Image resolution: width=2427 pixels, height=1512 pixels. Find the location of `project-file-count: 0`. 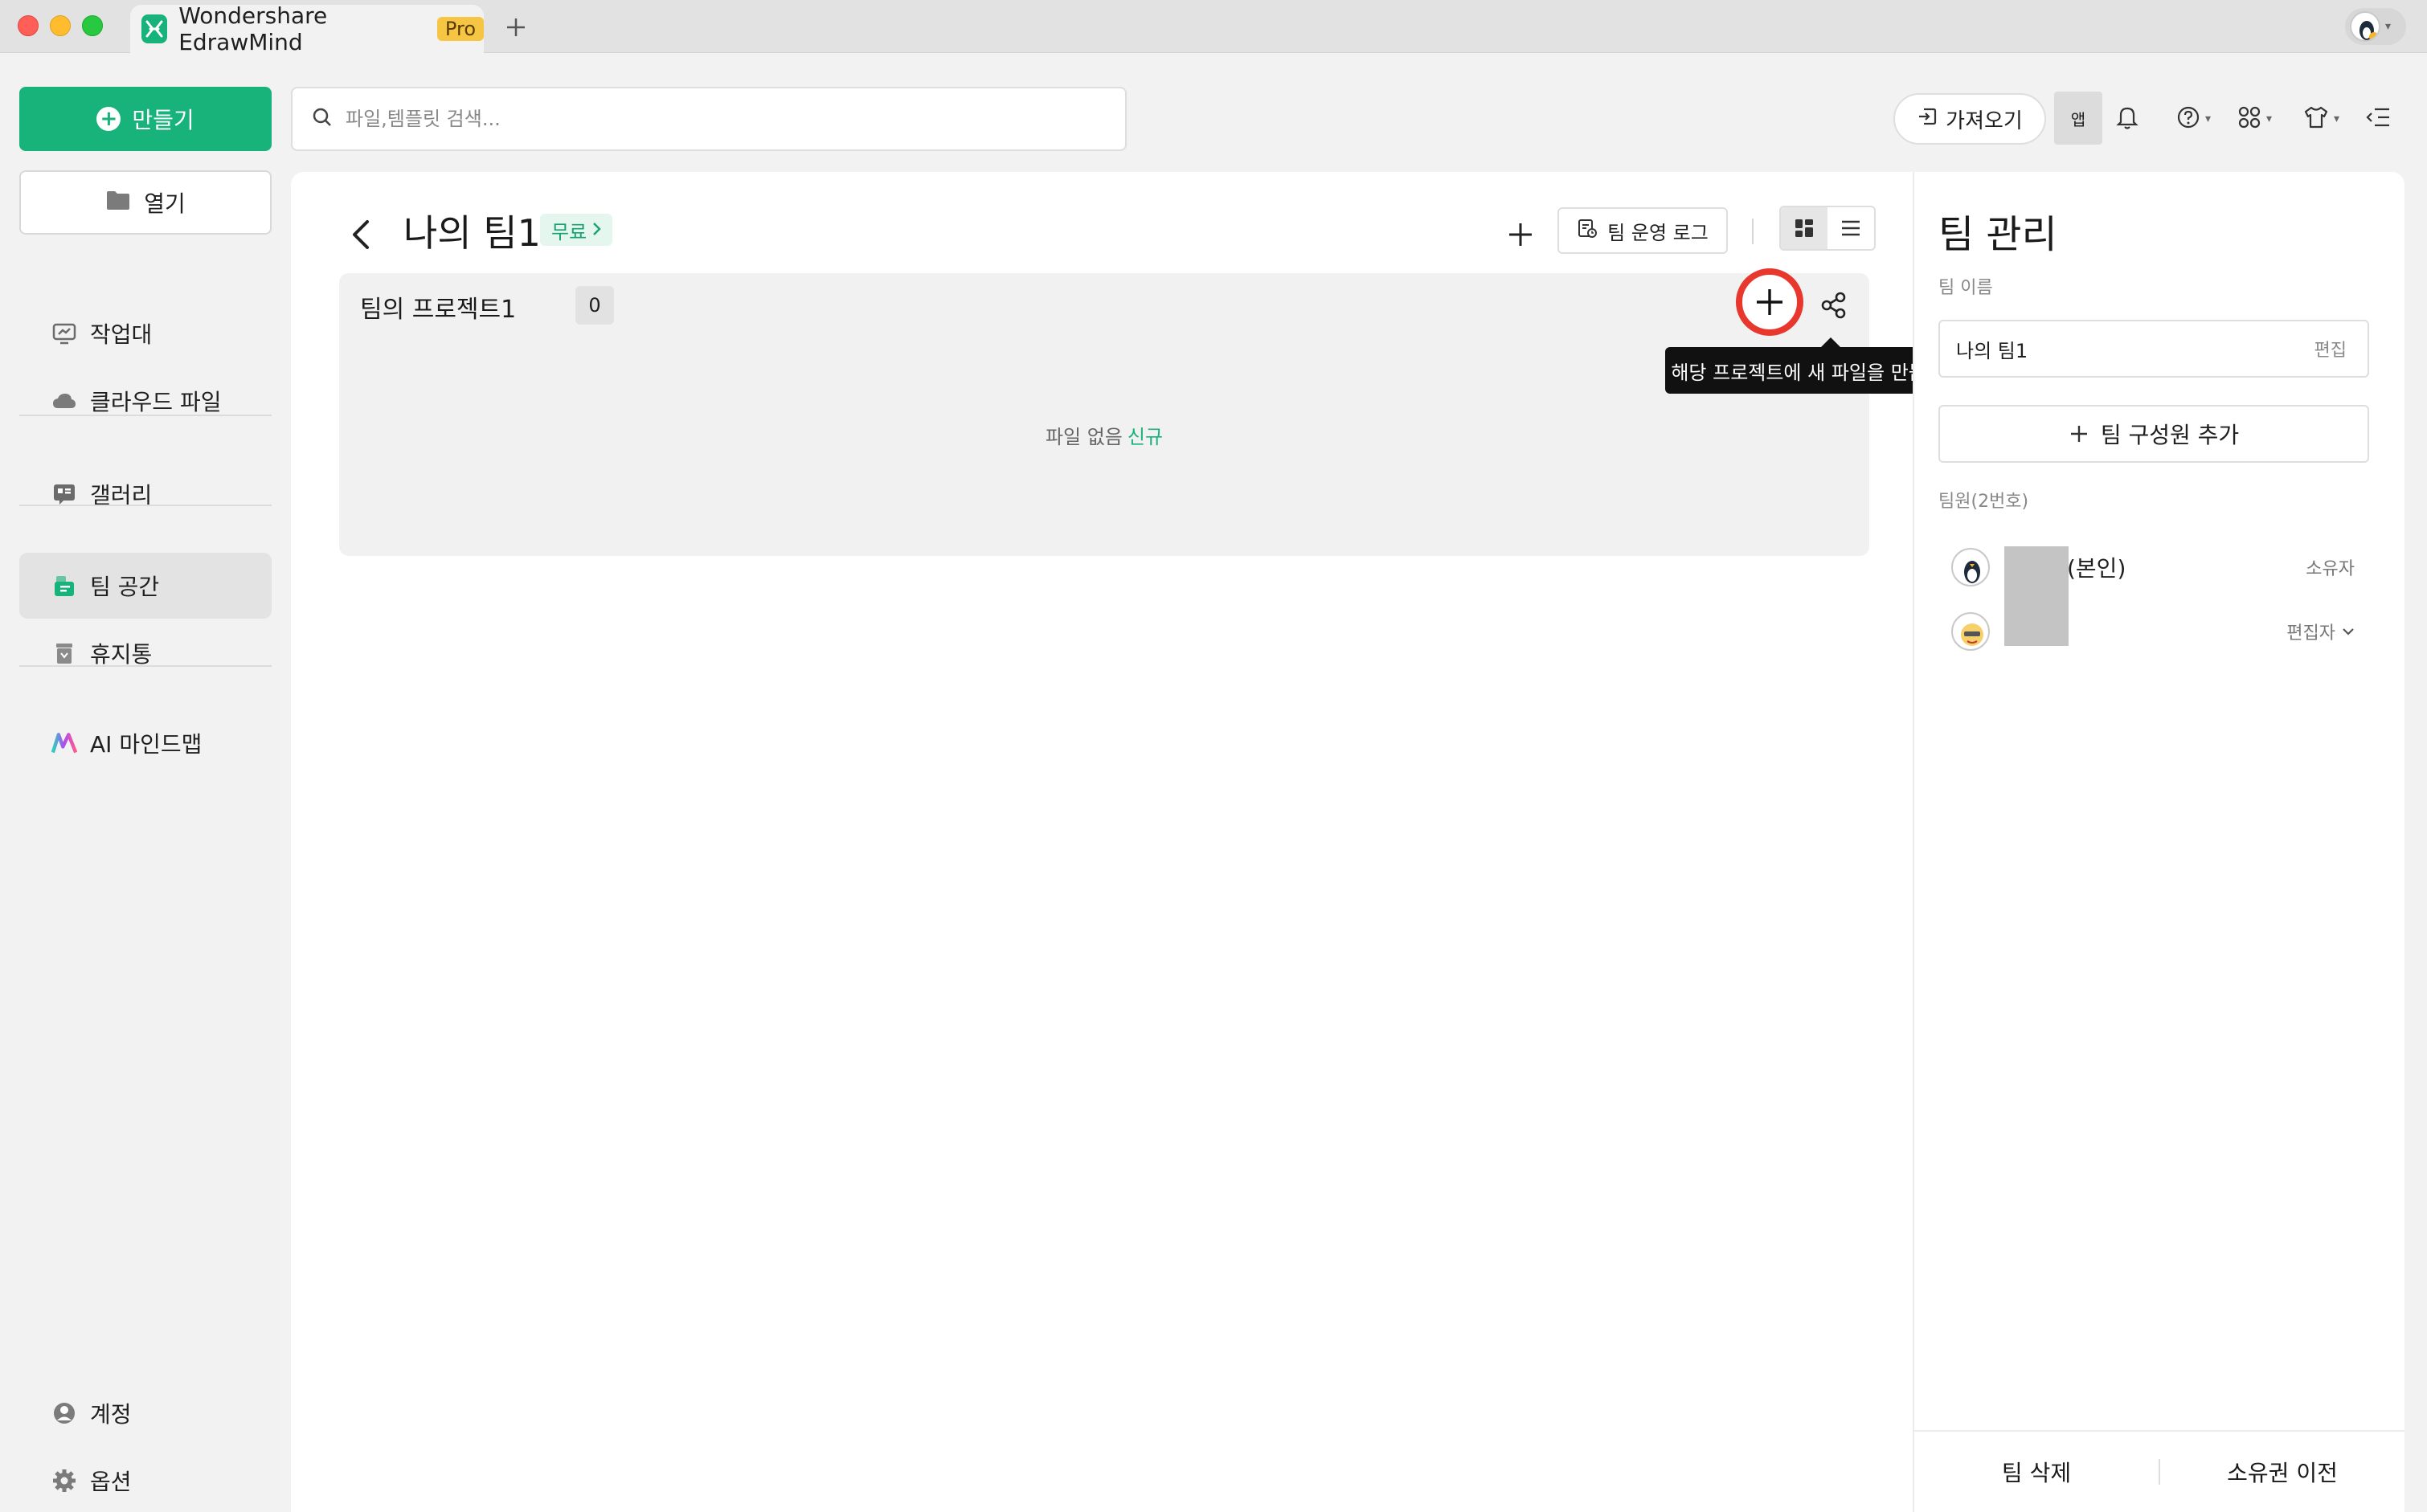

project-file-count: 0 is located at coordinates (594, 305).